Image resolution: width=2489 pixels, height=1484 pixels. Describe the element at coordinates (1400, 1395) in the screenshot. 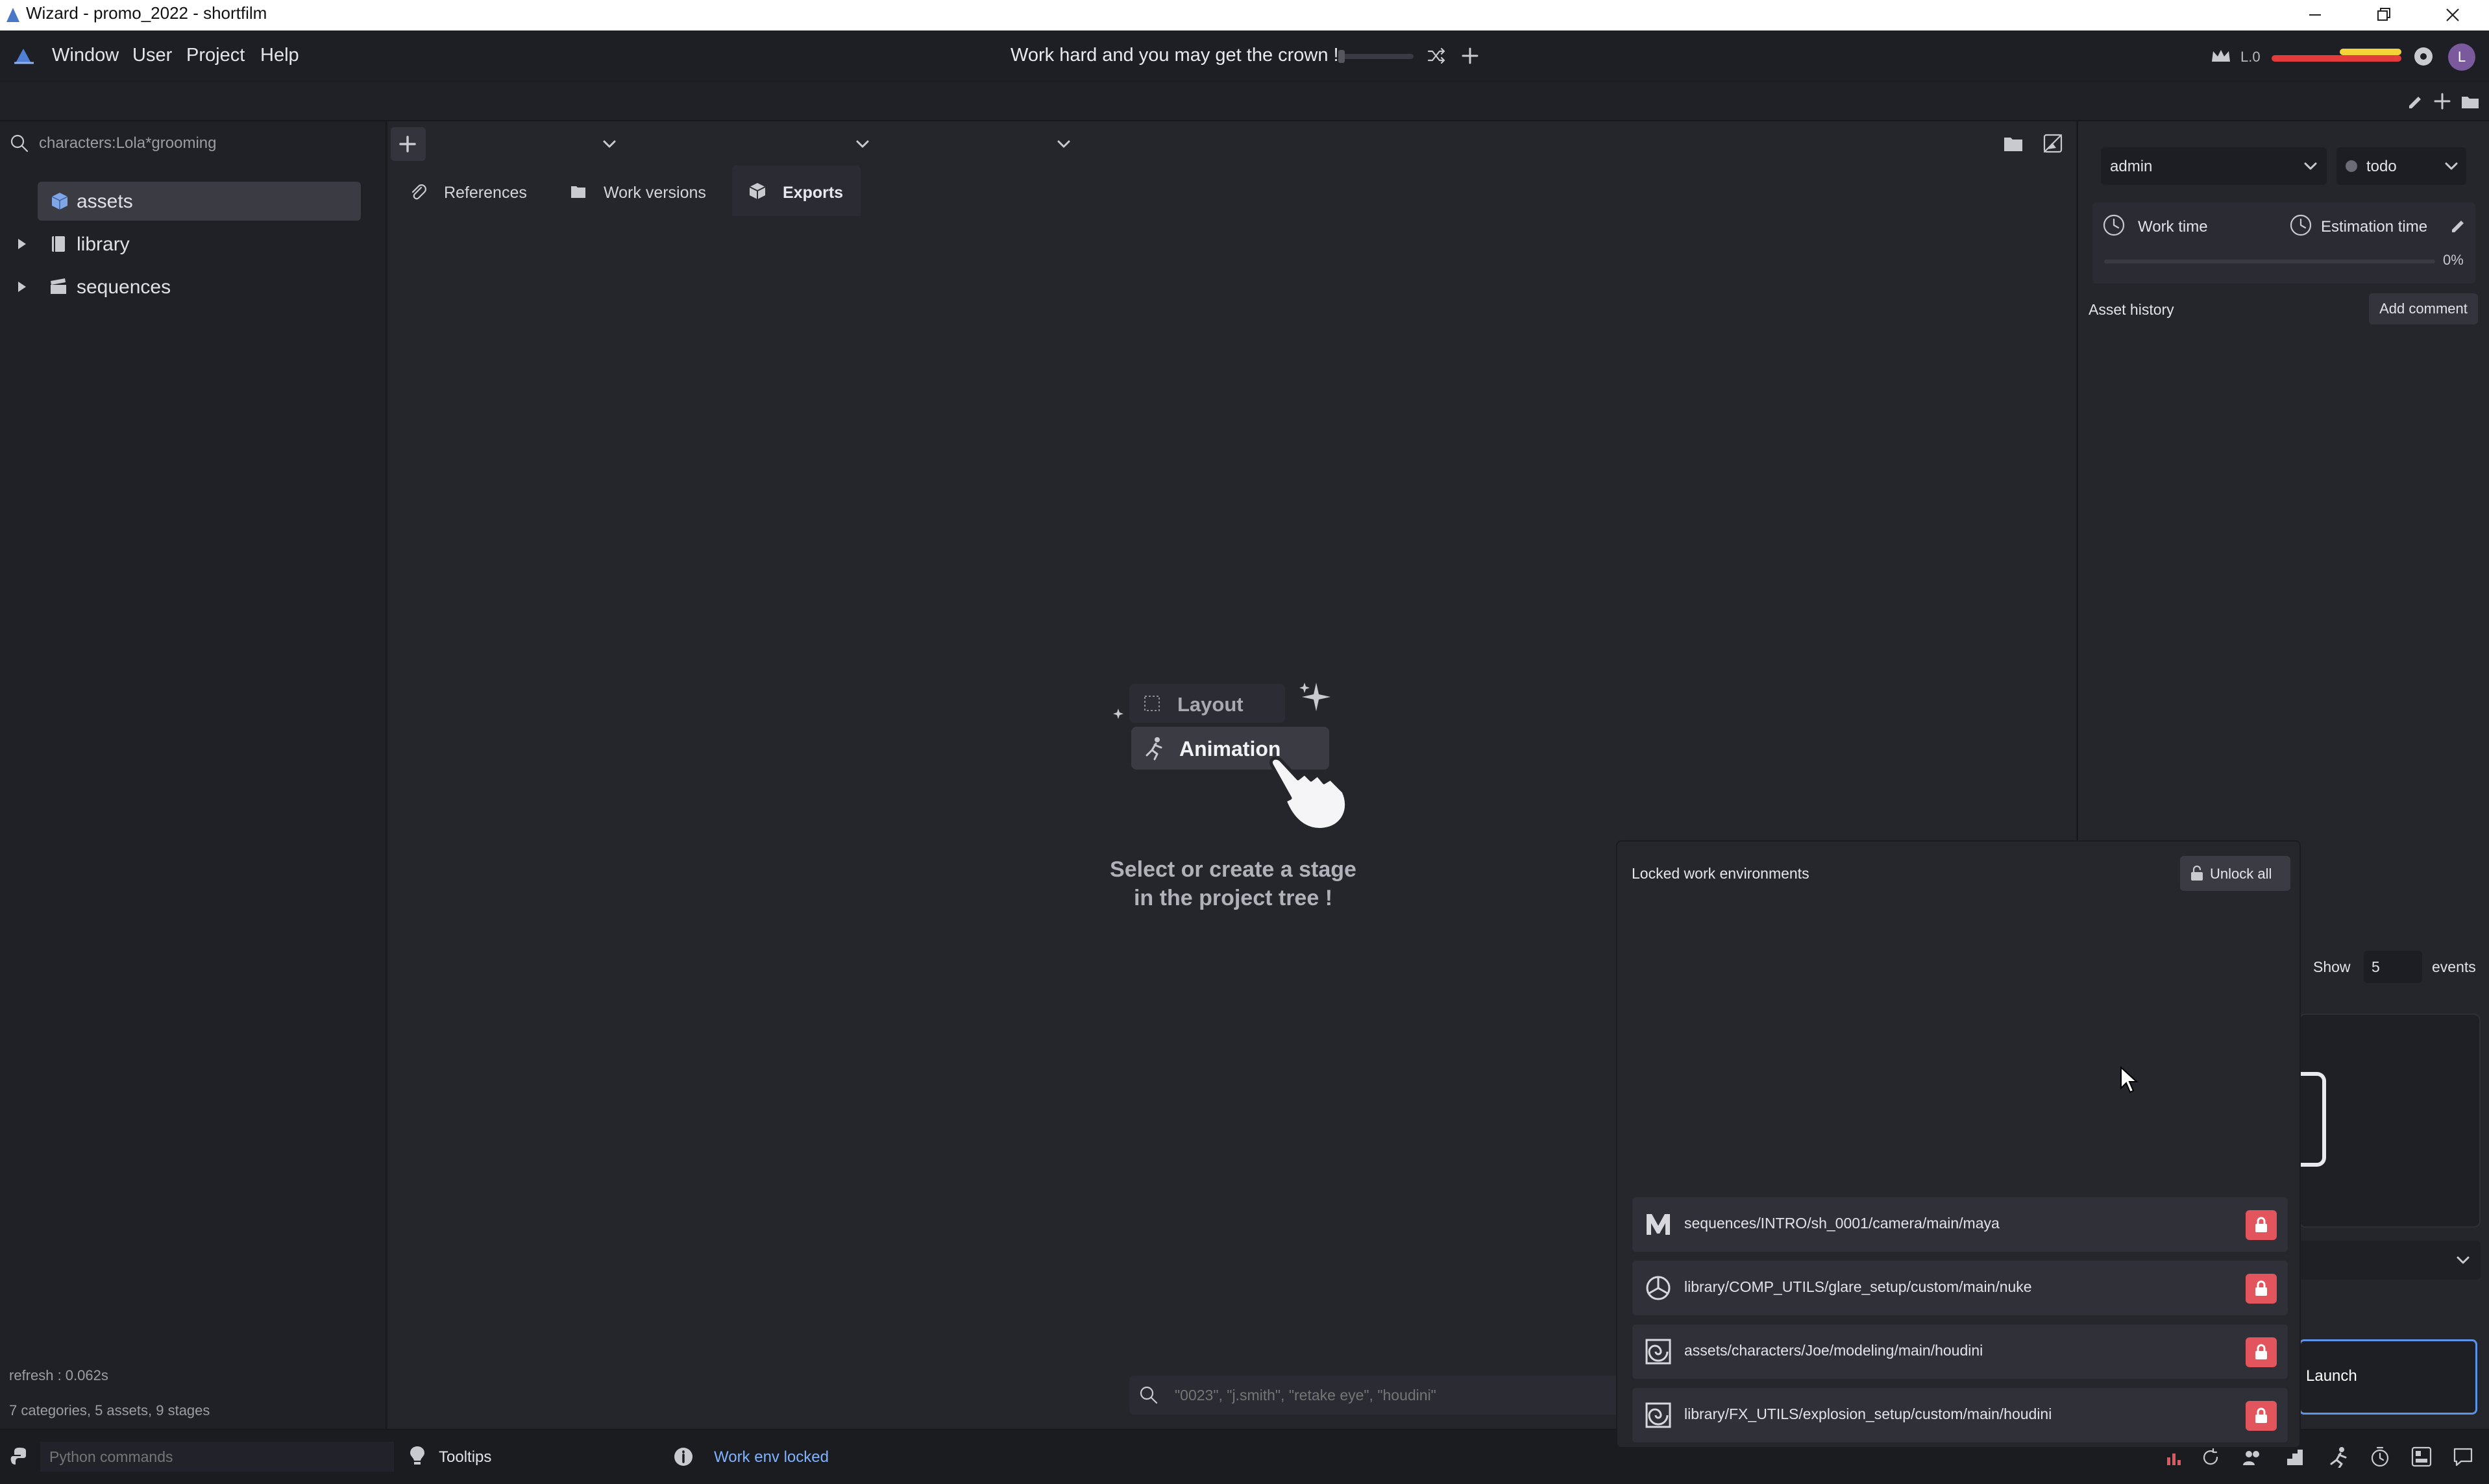

I see `exports-search-input` at that location.